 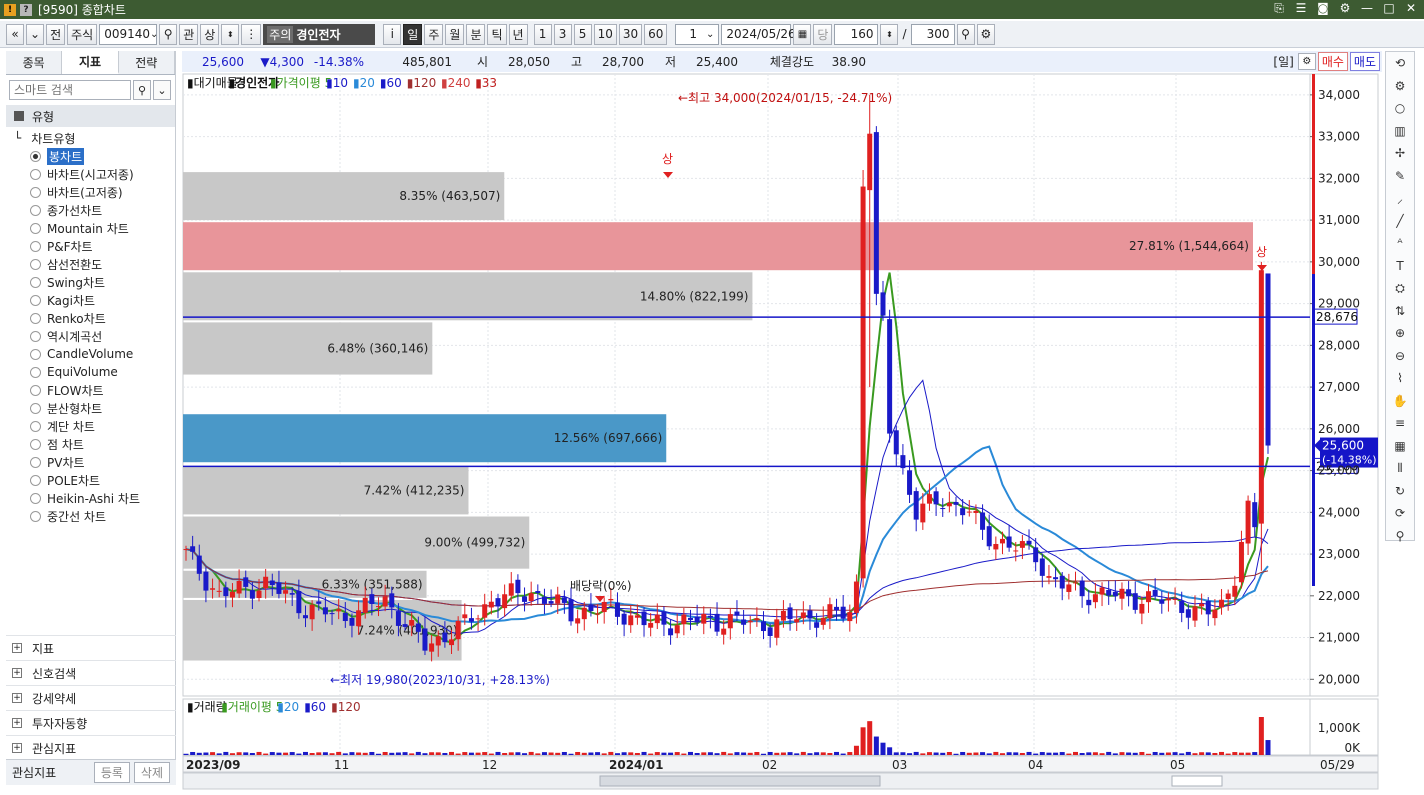 I want to click on circle-icon: ○, so click(x=1400, y=108).